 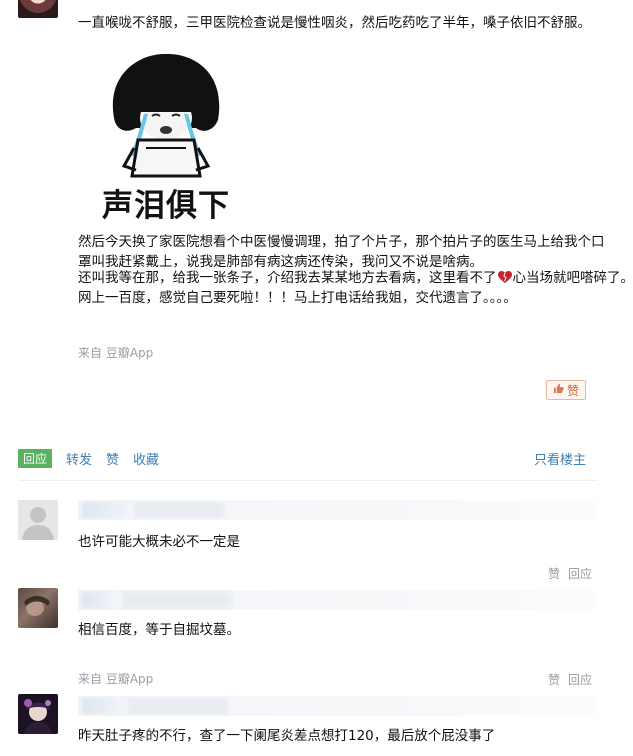 I want to click on comment-3-username, so click(x=100, y=706).